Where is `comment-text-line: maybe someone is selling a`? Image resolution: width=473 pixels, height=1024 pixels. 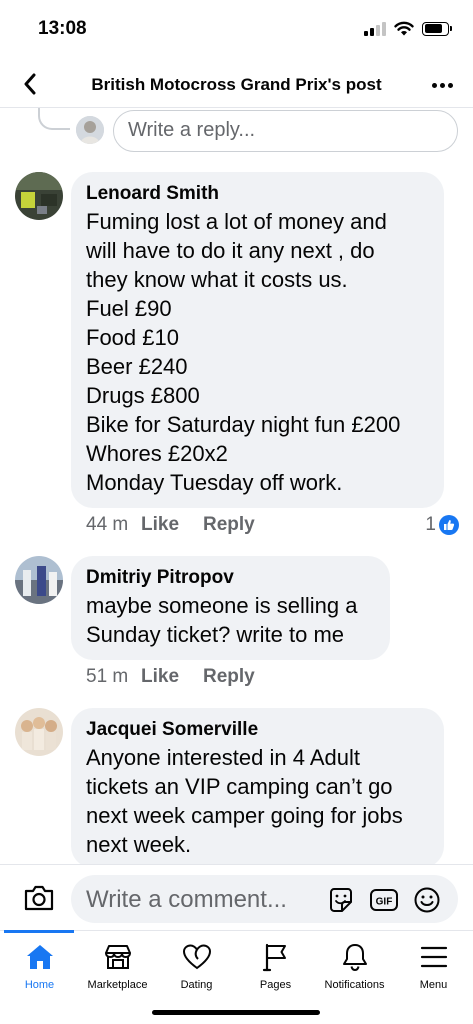
comment-text-line: maybe someone is selling a is located at coordinates (222, 605).